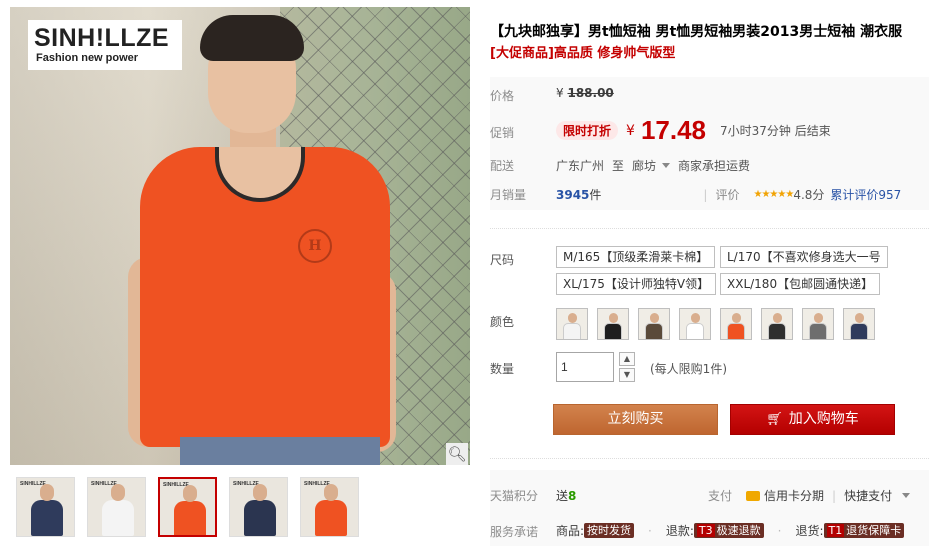  I want to click on sales-count: 3945, so click(573, 194).